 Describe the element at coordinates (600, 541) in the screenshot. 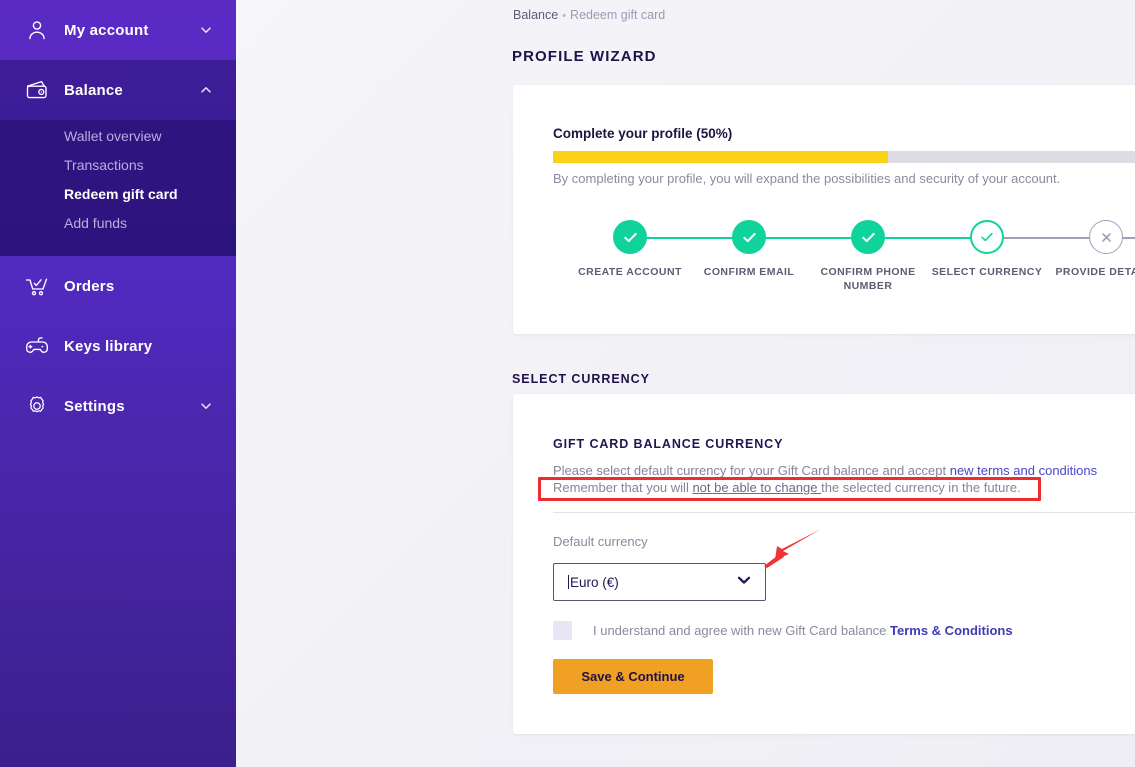

I see `default-currency-label: Default currency` at that location.